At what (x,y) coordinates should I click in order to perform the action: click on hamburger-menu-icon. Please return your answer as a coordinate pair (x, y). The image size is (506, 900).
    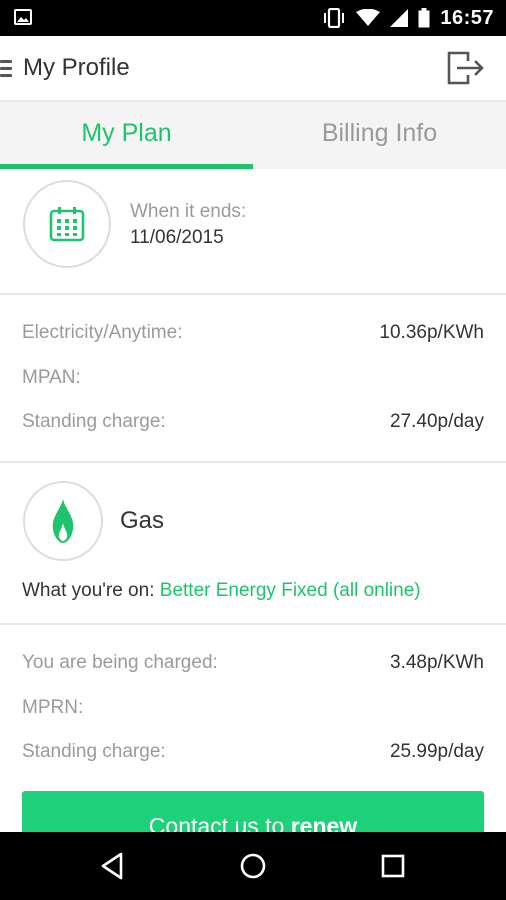
    Looking at the image, I should click on (6, 69).